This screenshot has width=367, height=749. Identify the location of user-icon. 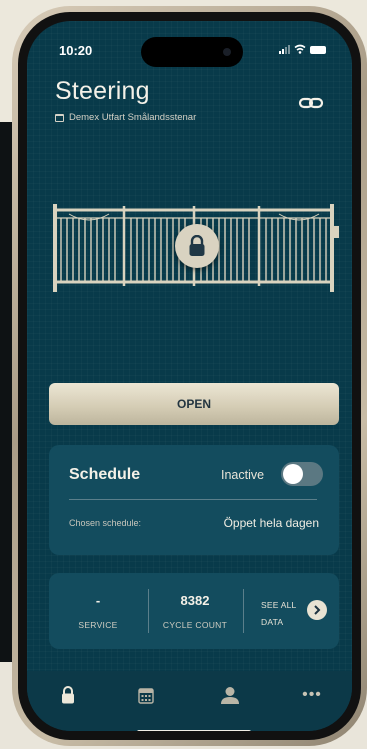
(230, 695).